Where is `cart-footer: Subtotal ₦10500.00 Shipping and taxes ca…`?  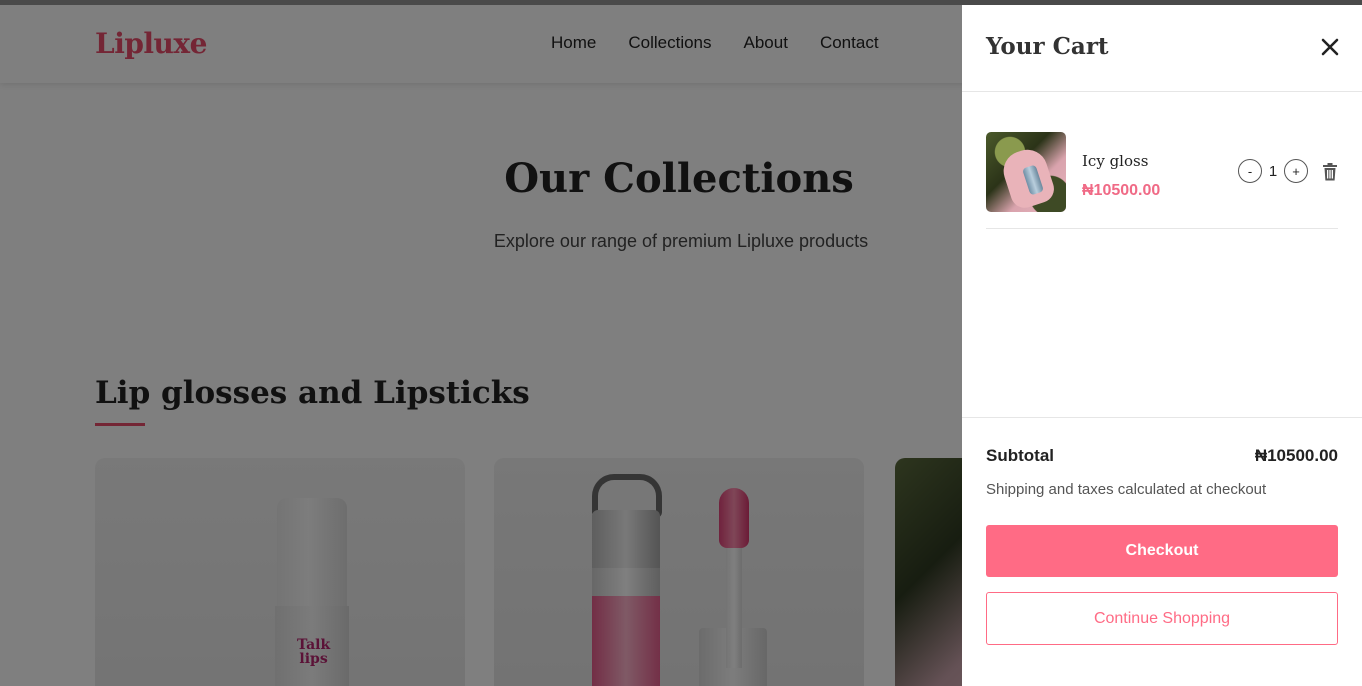 cart-footer: Subtotal ₦10500.00 Shipping and taxes ca… is located at coordinates (1162, 551).